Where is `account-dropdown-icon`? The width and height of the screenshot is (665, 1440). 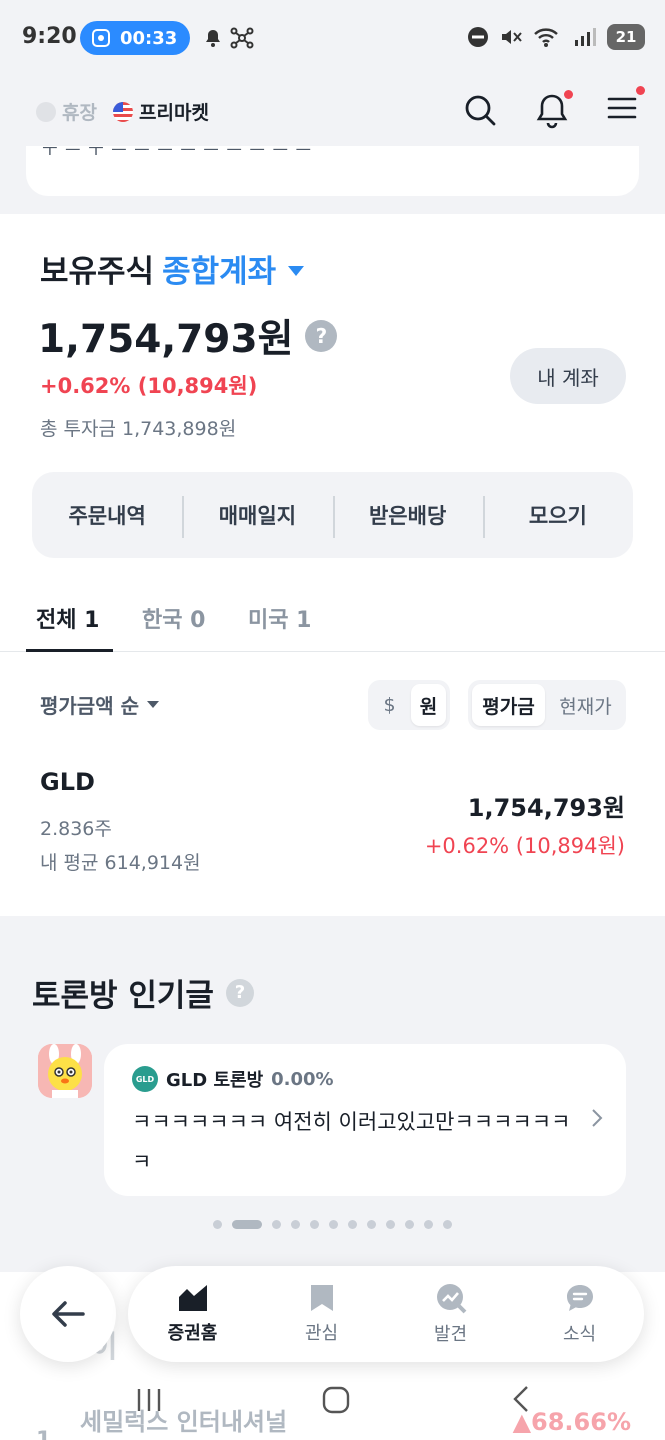 account-dropdown-icon is located at coordinates (296, 270).